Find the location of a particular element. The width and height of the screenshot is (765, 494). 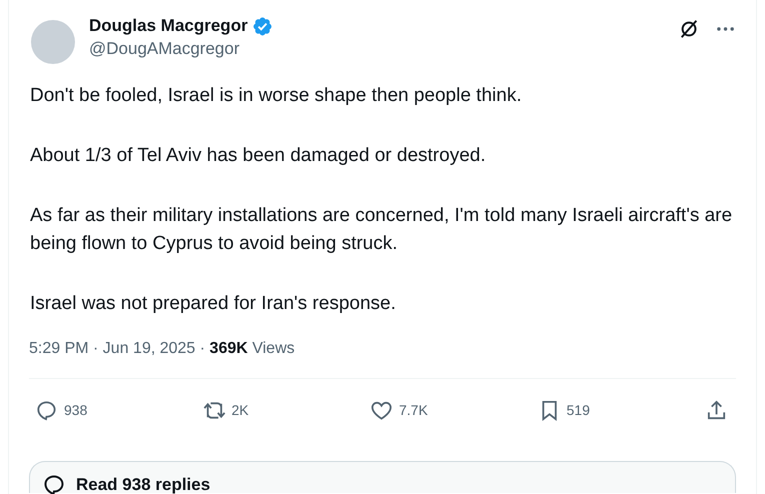

post-paragraph: Israel was not prepared for Iran's response. is located at coordinates (213, 304).